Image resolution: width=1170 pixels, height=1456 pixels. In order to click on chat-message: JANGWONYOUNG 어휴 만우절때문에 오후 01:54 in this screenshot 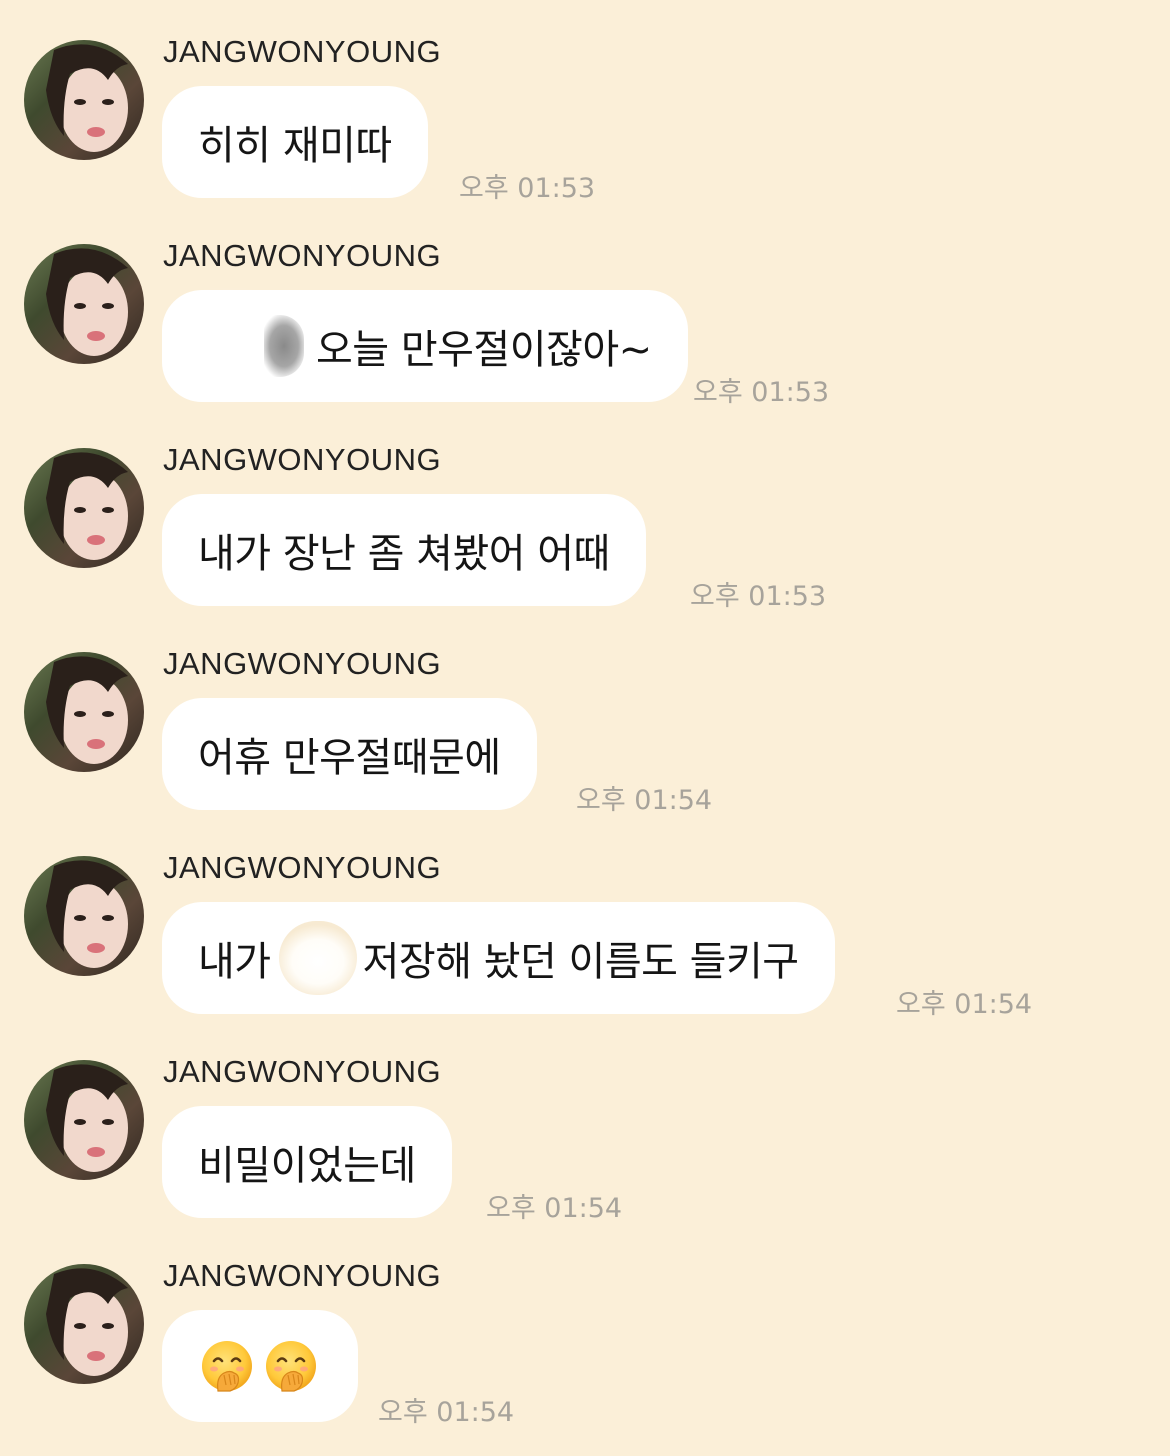, I will do `click(585, 714)`.